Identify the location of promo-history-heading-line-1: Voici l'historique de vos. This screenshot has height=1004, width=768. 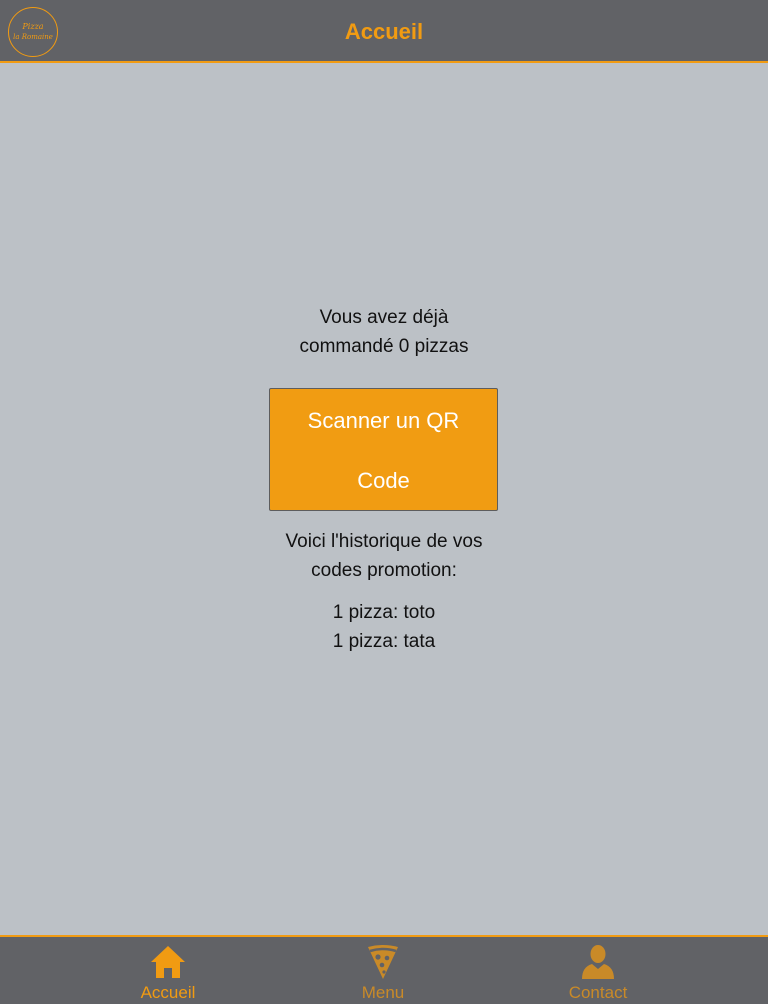
(384, 541).